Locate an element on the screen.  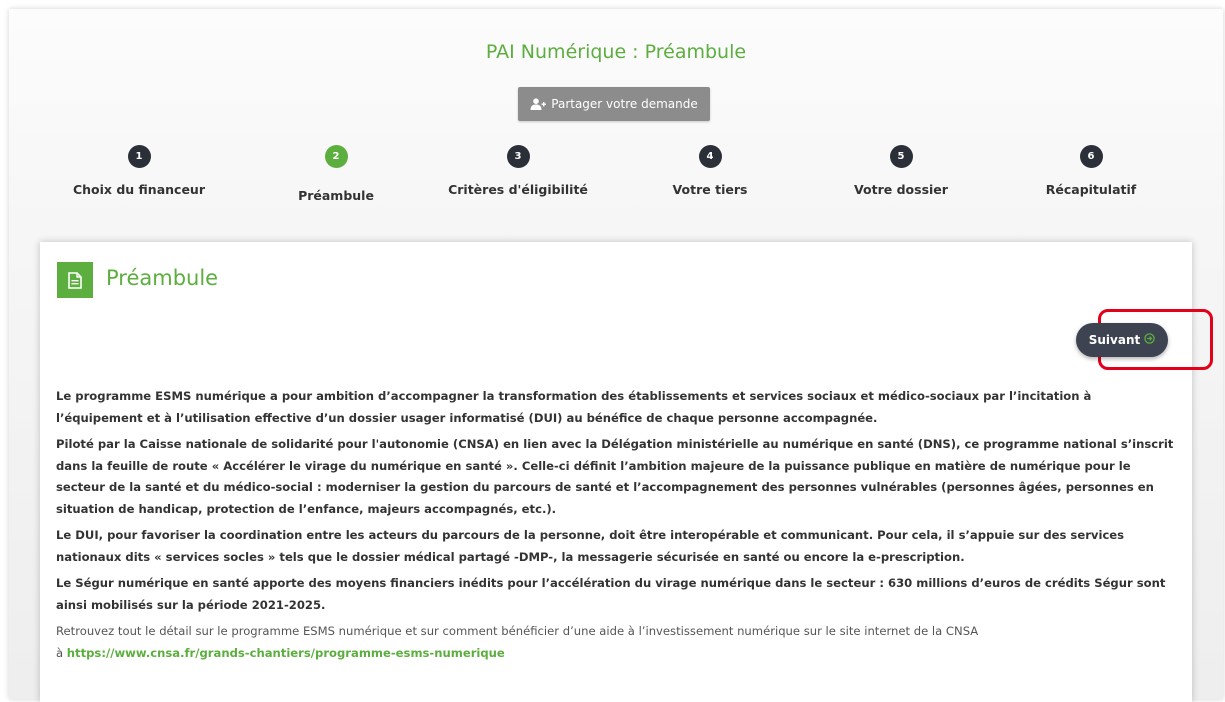
card-title: Préambule is located at coordinates (162, 278).